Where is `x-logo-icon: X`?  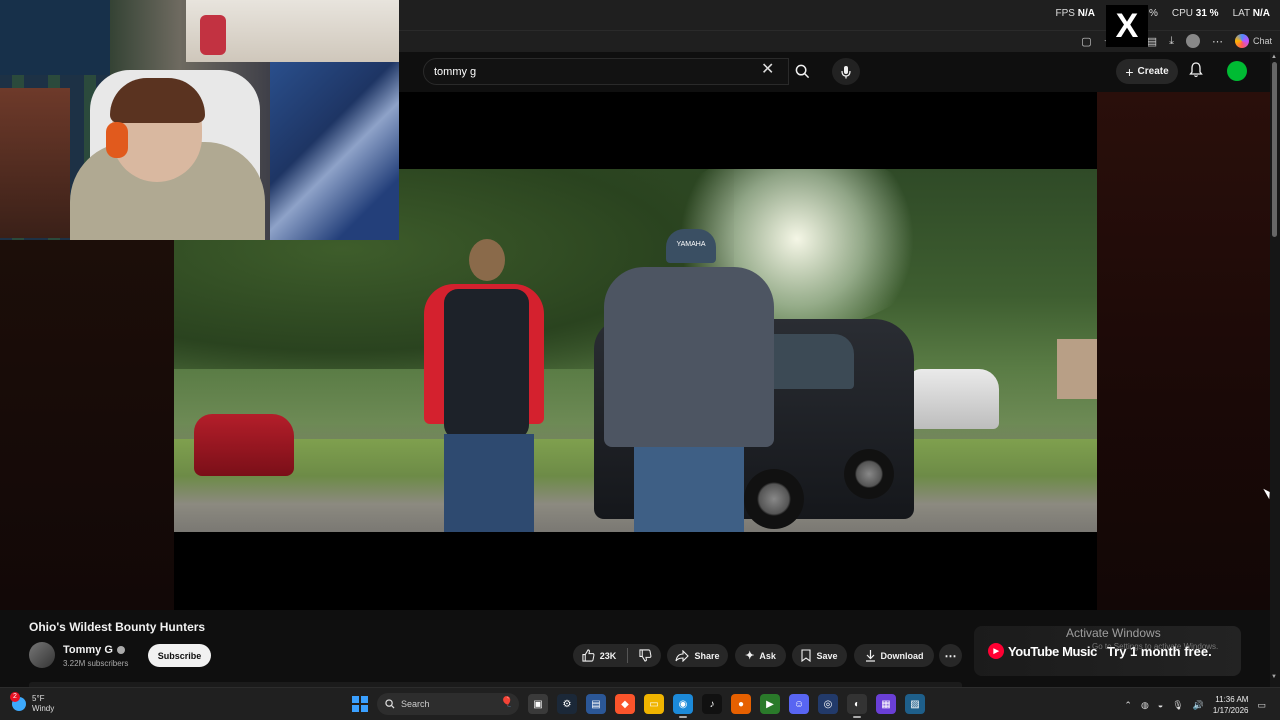
x-logo-icon: X is located at coordinates (1127, 26).